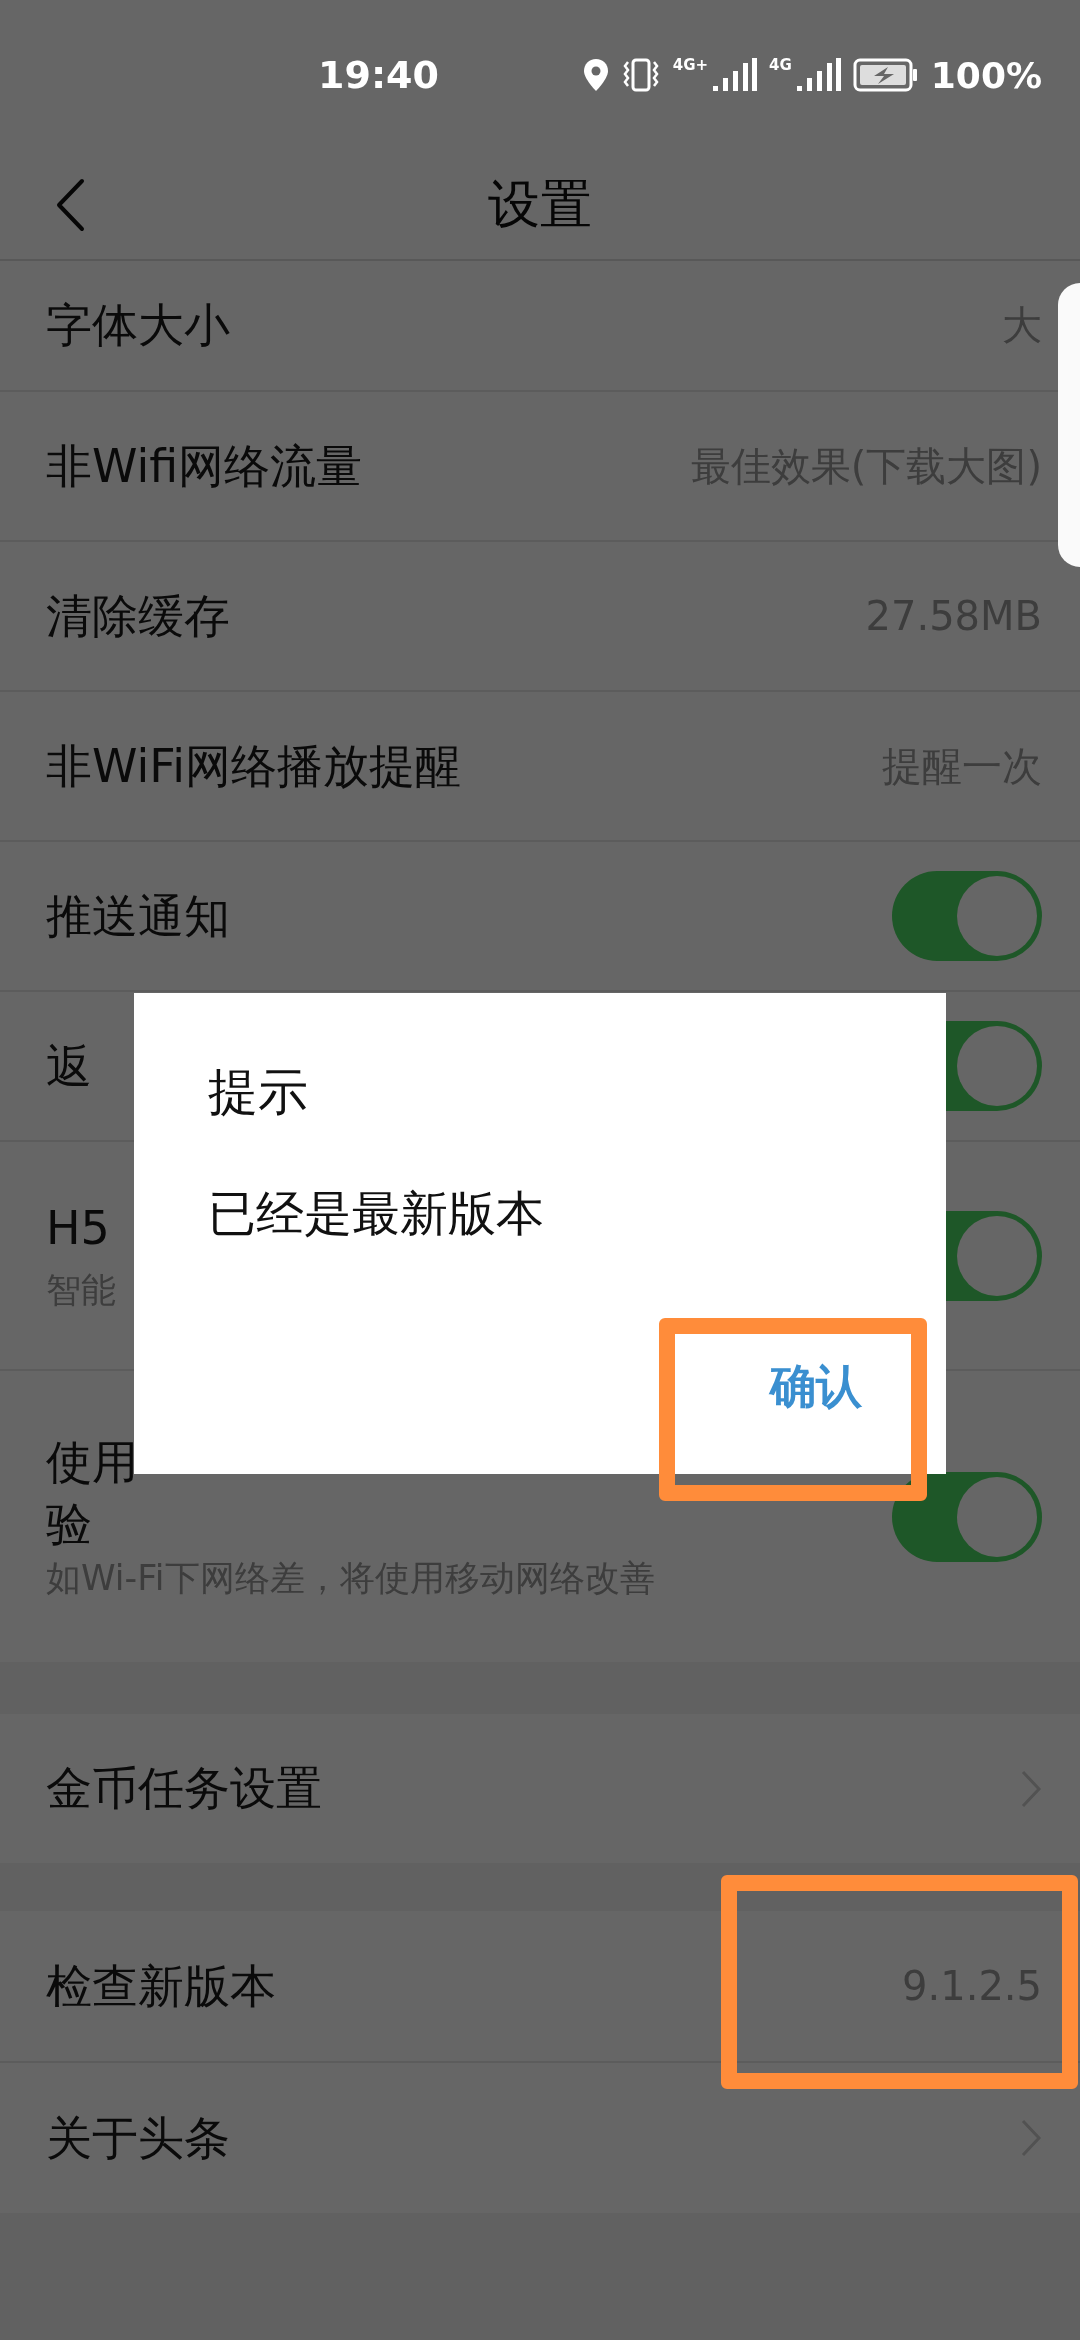 This screenshot has width=1080, height=2340. What do you see at coordinates (885, 75) in the screenshot?
I see `battery-icon` at bounding box center [885, 75].